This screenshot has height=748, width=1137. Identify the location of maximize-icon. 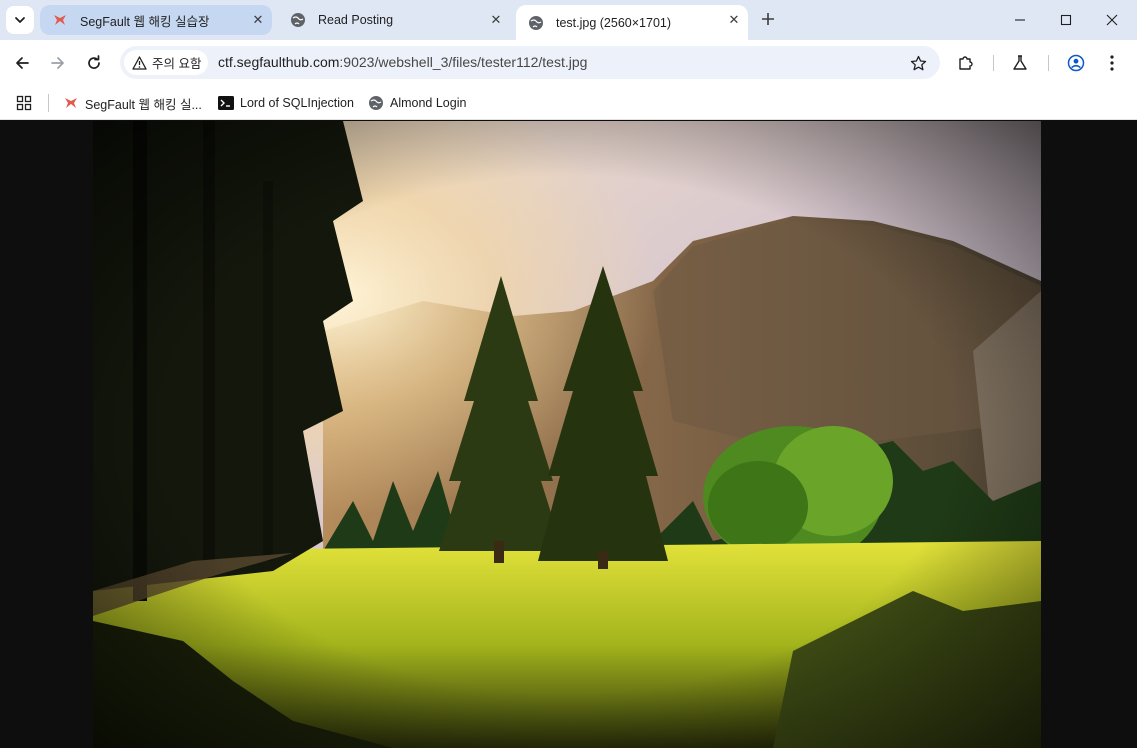
(1066, 20).